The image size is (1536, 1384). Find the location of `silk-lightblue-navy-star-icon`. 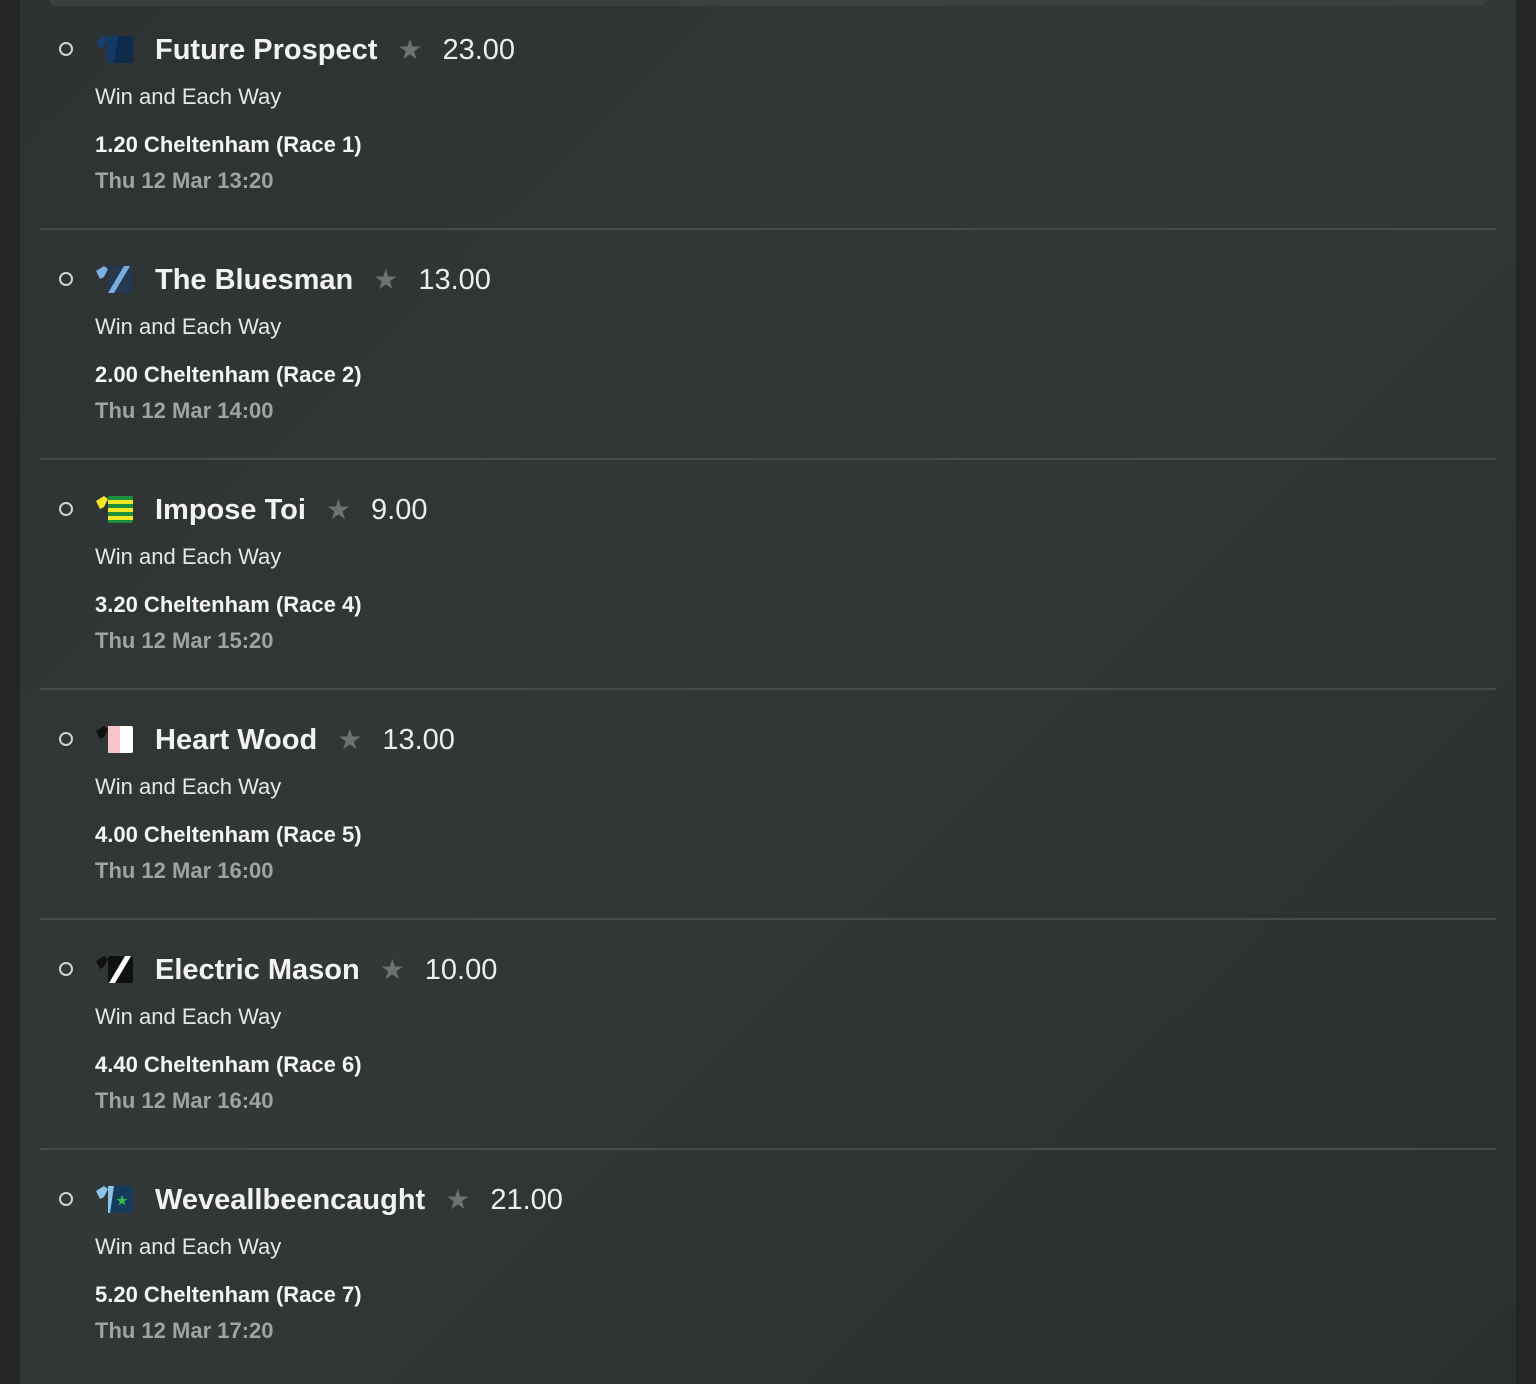

silk-lightblue-navy-star-icon is located at coordinates (114, 1199).